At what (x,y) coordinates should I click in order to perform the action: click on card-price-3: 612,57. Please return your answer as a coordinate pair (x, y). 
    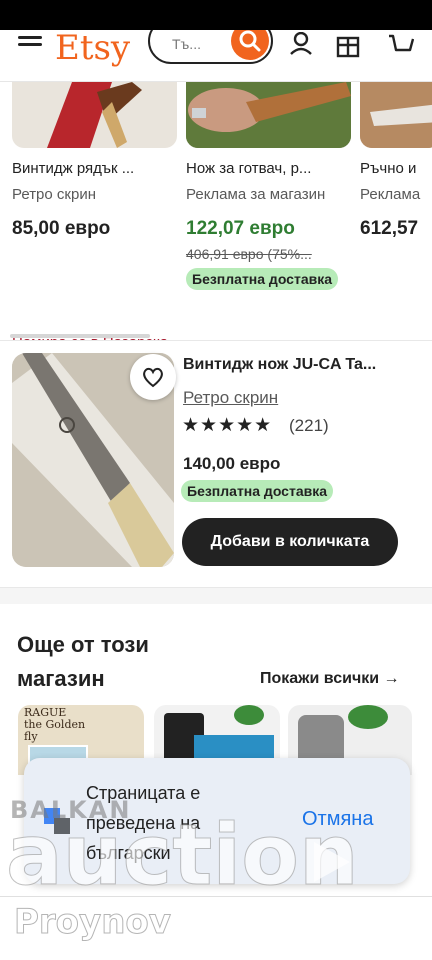
    Looking at the image, I should click on (389, 228).